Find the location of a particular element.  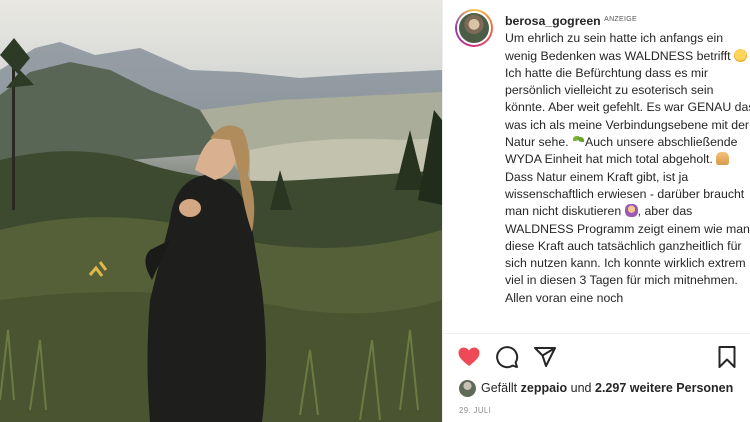

likes-middle: und is located at coordinates (581, 388).